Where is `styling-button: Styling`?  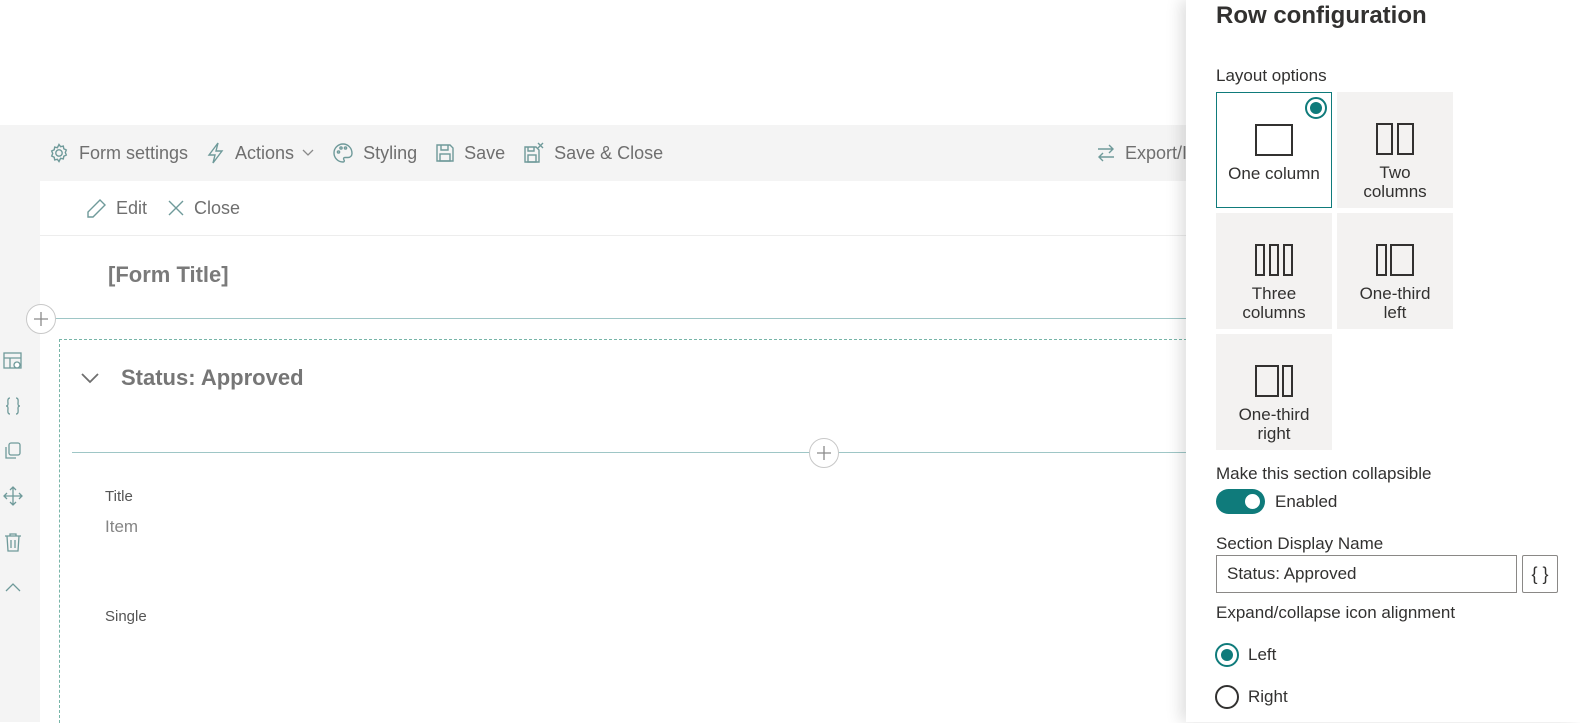 styling-button: Styling is located at coordinates (374, 153).